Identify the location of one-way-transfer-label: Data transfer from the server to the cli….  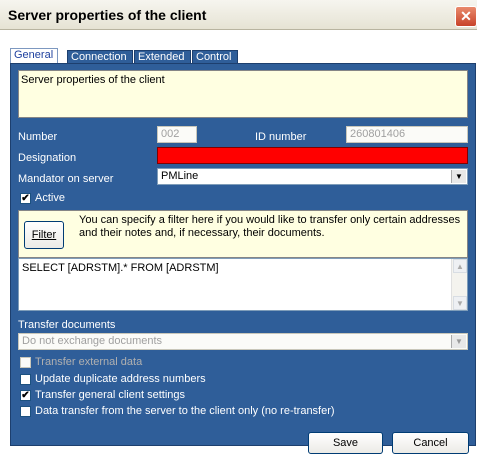
(185, 411).